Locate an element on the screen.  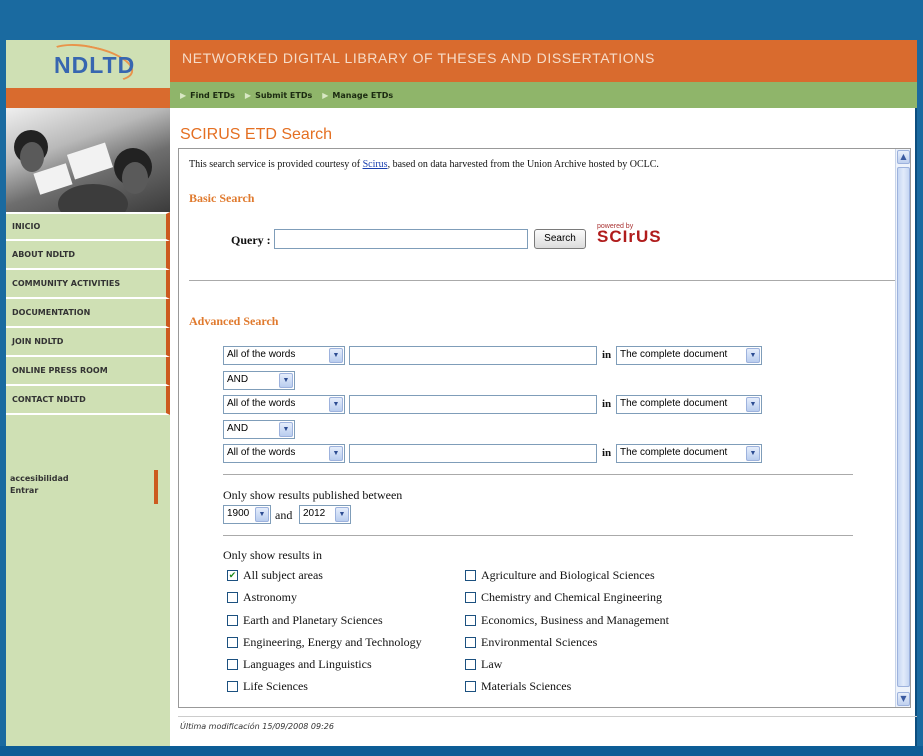
search-button: Search is located at coordinates (560, 239).